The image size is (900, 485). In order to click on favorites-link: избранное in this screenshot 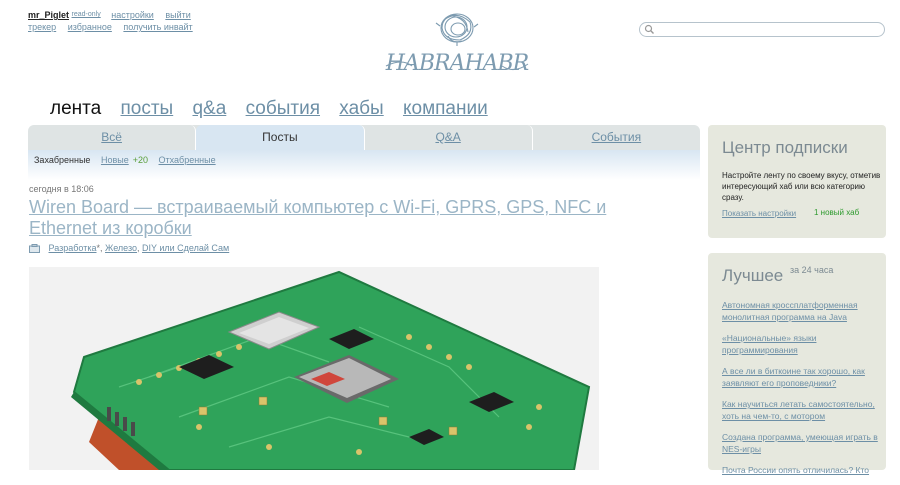, I will do `click(90, 27)`.